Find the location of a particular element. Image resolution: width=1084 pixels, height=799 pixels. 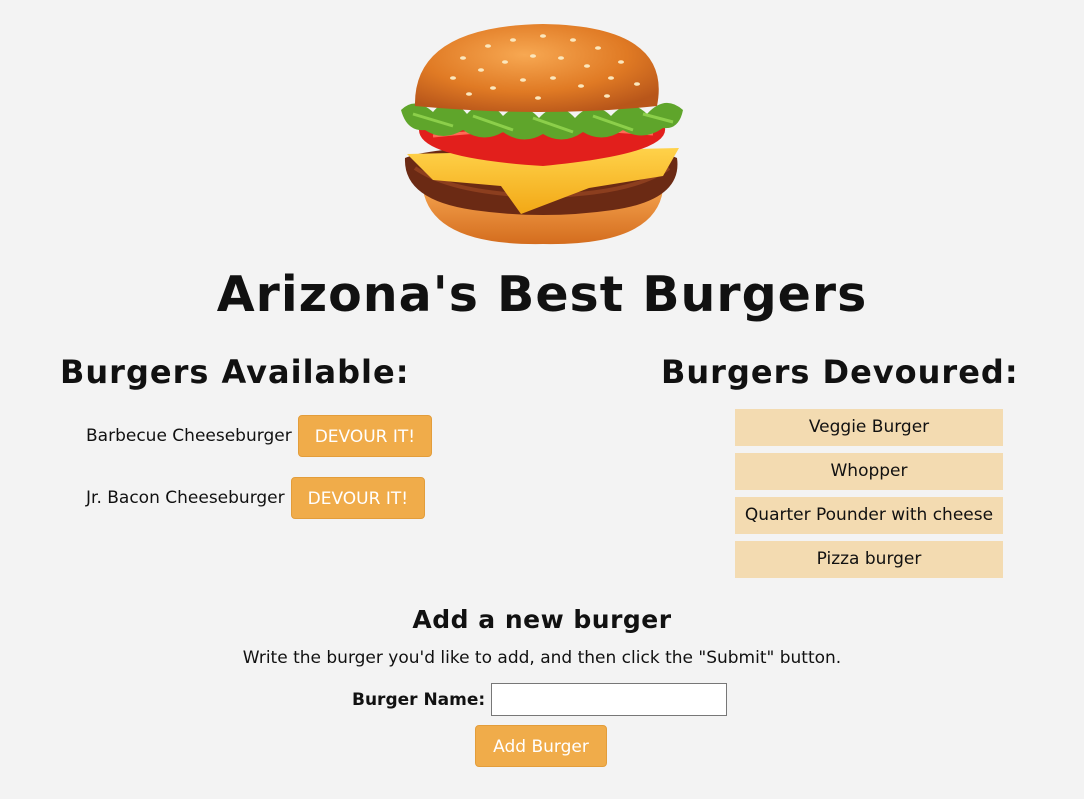

add-burger-button: Add Burger is located at coordinates (541, 746).